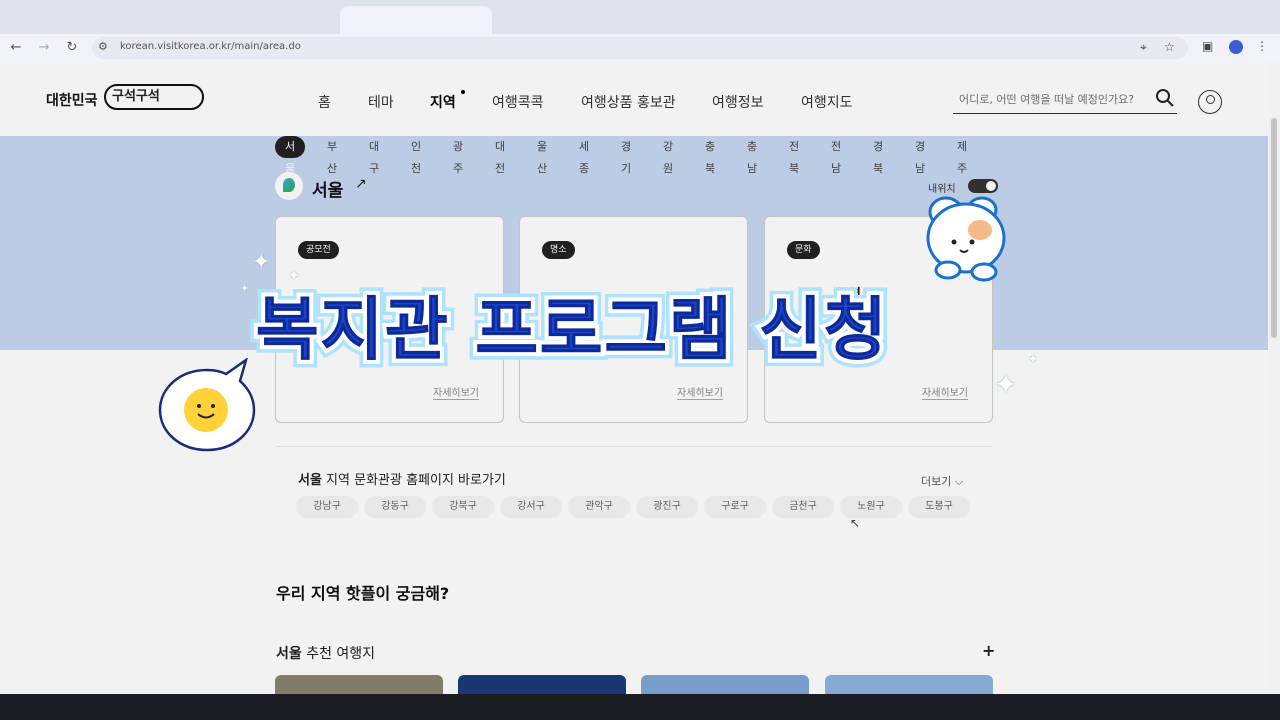 This screenshot has width=1280, height=720. Describe the element at coordinates (531, 507) in the screenshot. I see `district-link: 강서구` at that location.